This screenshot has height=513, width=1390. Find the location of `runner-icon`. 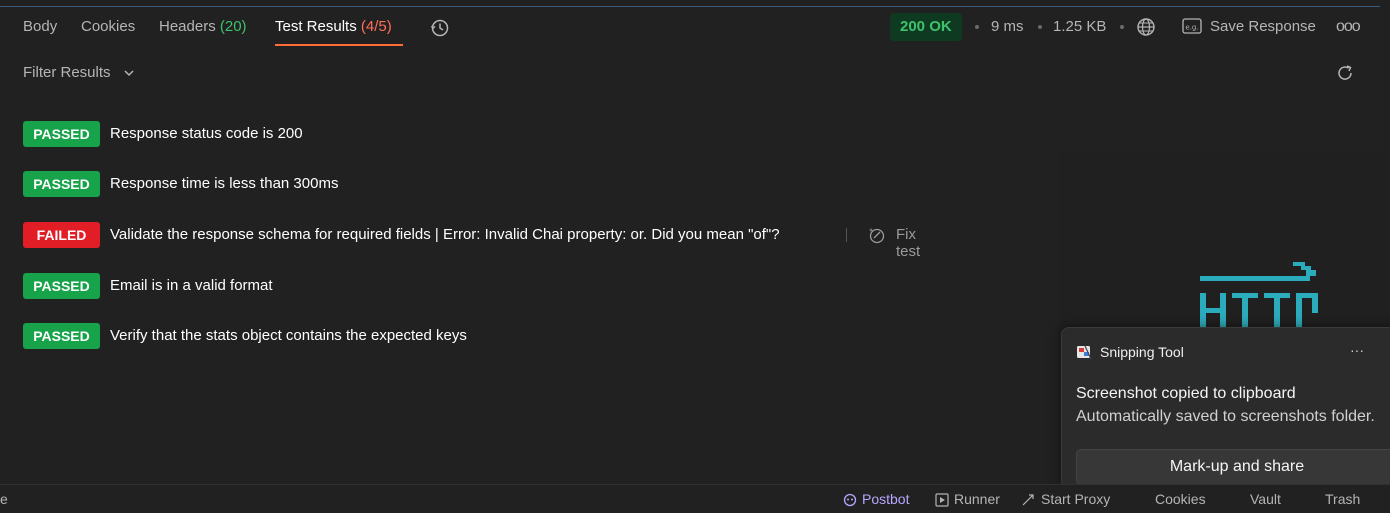

runner-icon is located at coordinates (942, 500).